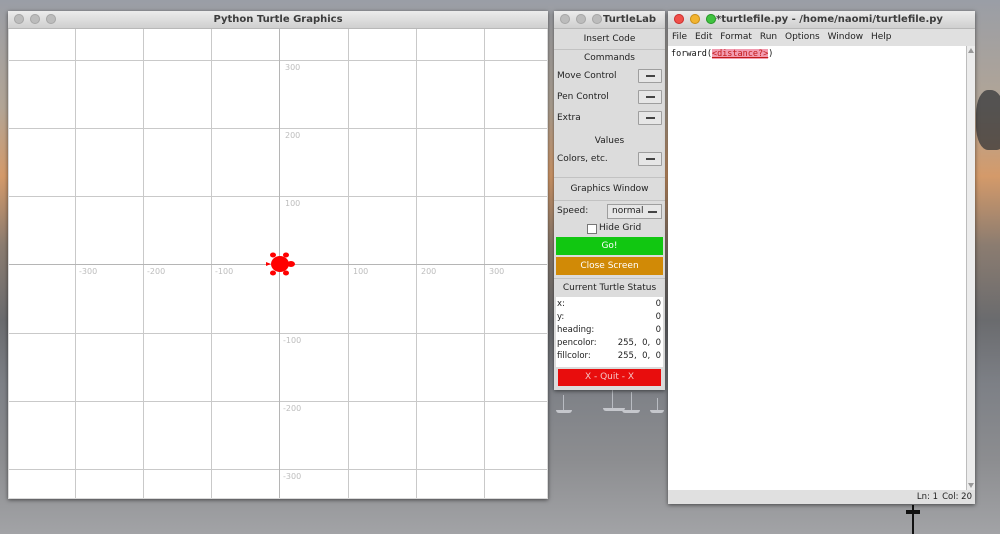  What do you see at coordinates (821, 37) in the screenshot?
I see `editor-menubar: File Edit Format Run Options Window Help` at bounding box center [821, 37].